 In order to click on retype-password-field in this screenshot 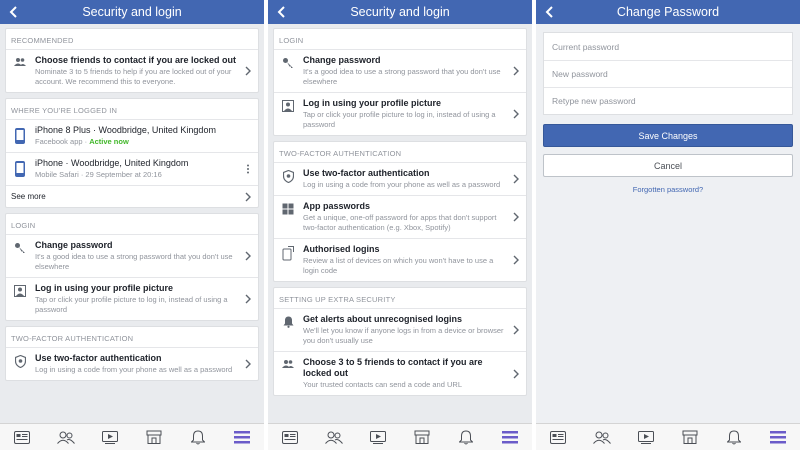, I will do `click(668, 100)`.